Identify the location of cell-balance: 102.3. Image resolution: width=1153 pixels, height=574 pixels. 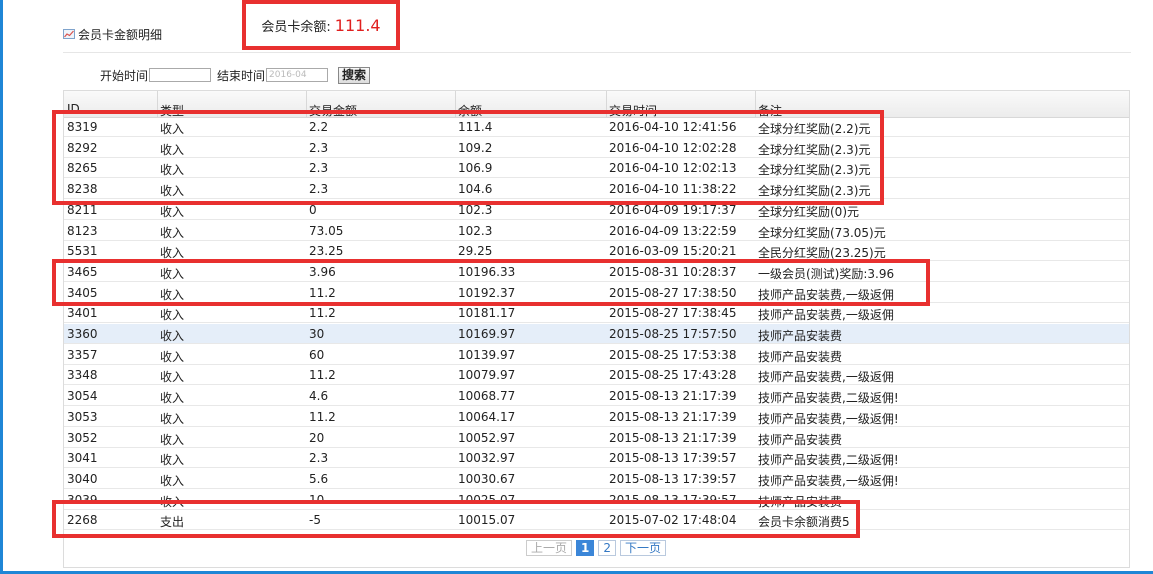
(475, 230).